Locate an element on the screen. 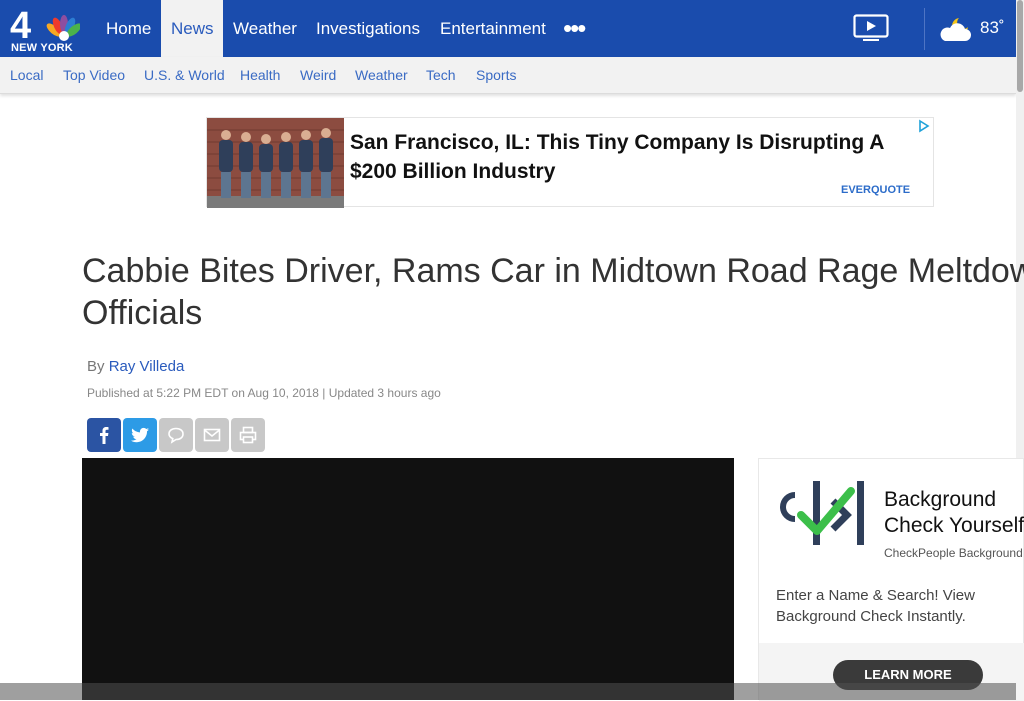  share-print-button is located at coordinates (248, 435).